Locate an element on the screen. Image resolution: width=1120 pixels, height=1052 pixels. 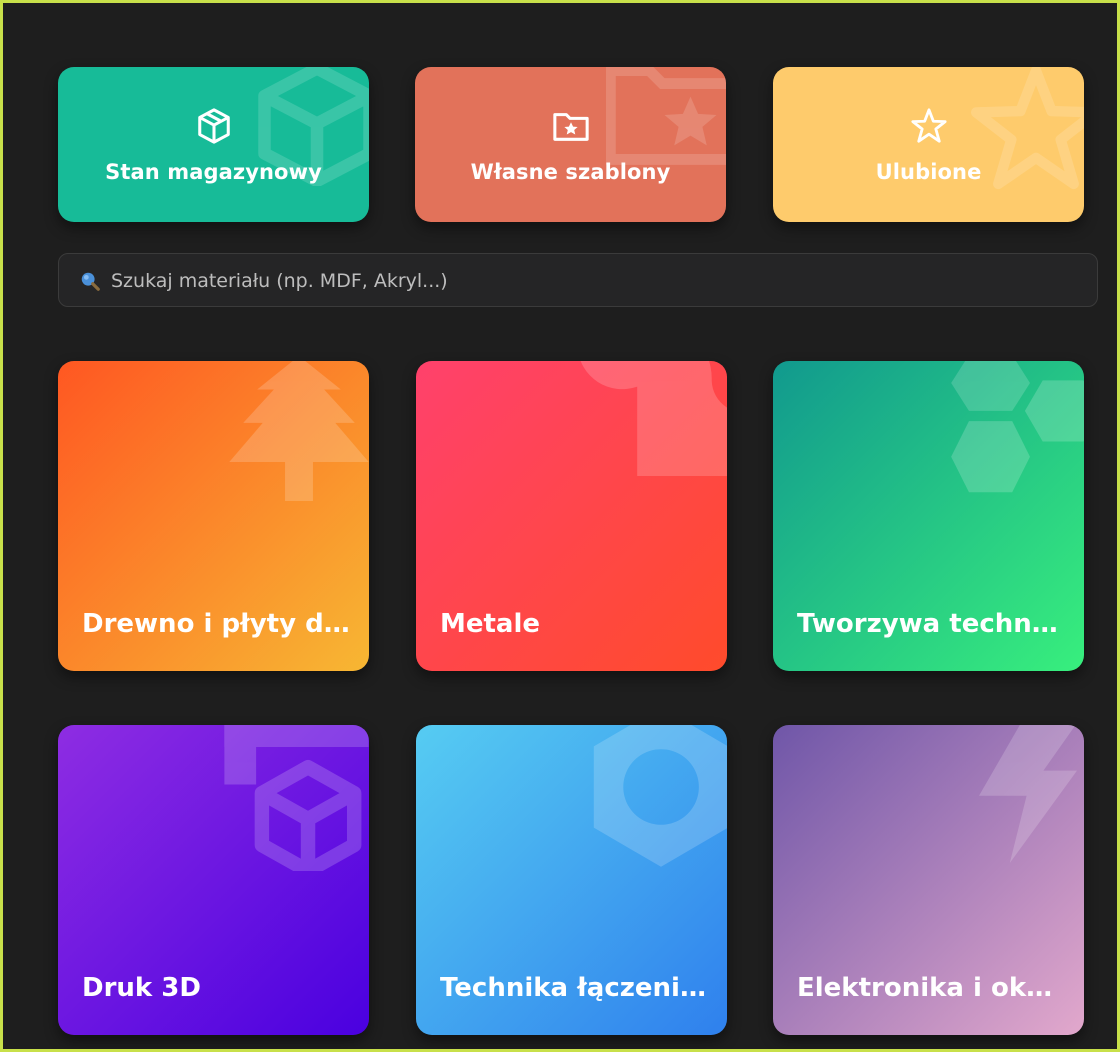
quick-tile-templates: Własne szablony is located at coordinates (570, 144).